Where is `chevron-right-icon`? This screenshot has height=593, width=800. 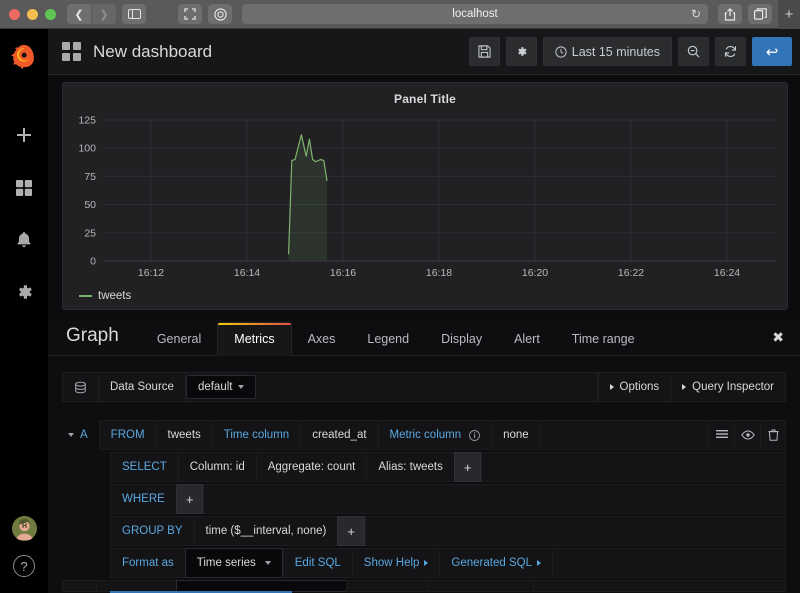
chevron-right-icon is located at coordinates (611, 387).